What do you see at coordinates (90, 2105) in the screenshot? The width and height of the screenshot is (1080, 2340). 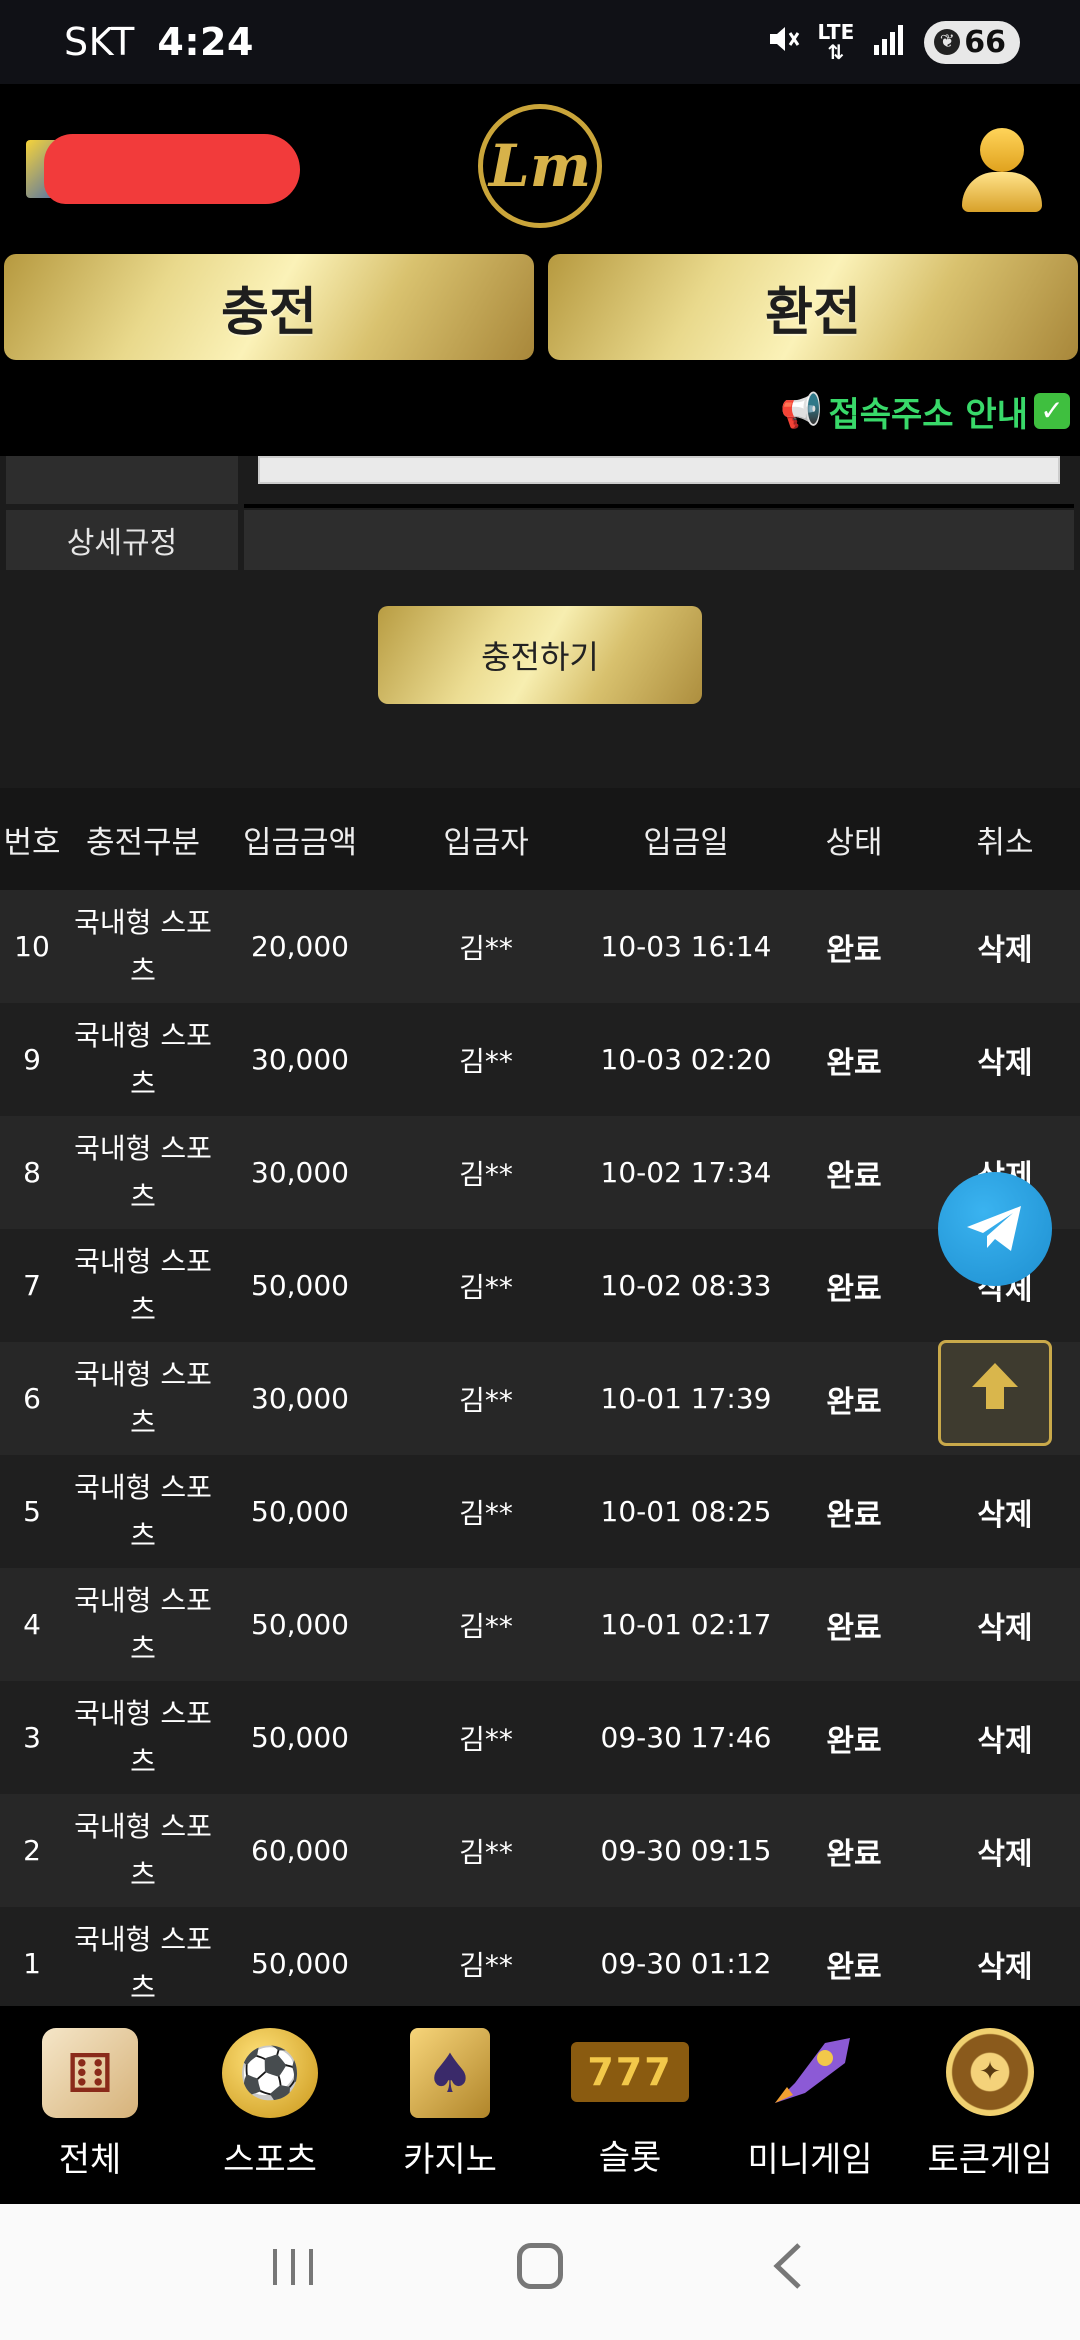 I see `nav-item-all: ⚅ 전체` at bounding box center [90, 2105].